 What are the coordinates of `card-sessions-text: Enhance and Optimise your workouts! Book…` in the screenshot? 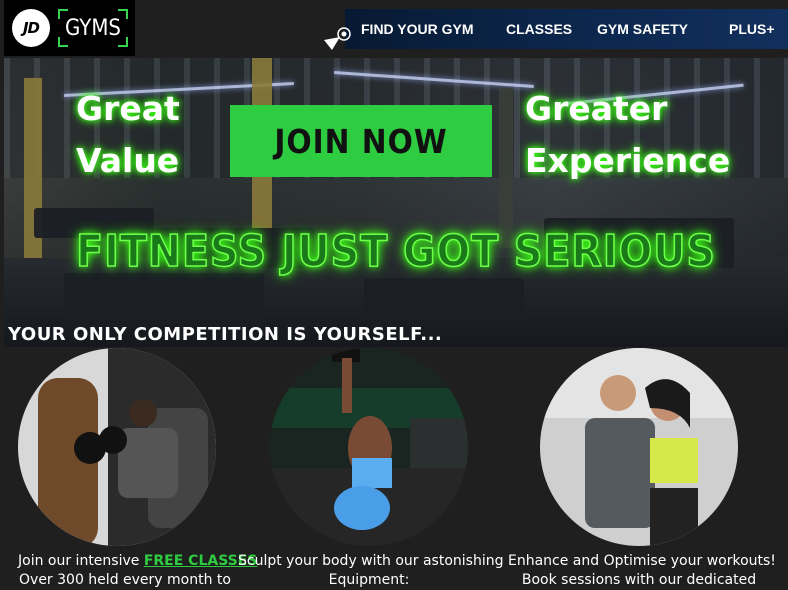 It's located at (642, 571).